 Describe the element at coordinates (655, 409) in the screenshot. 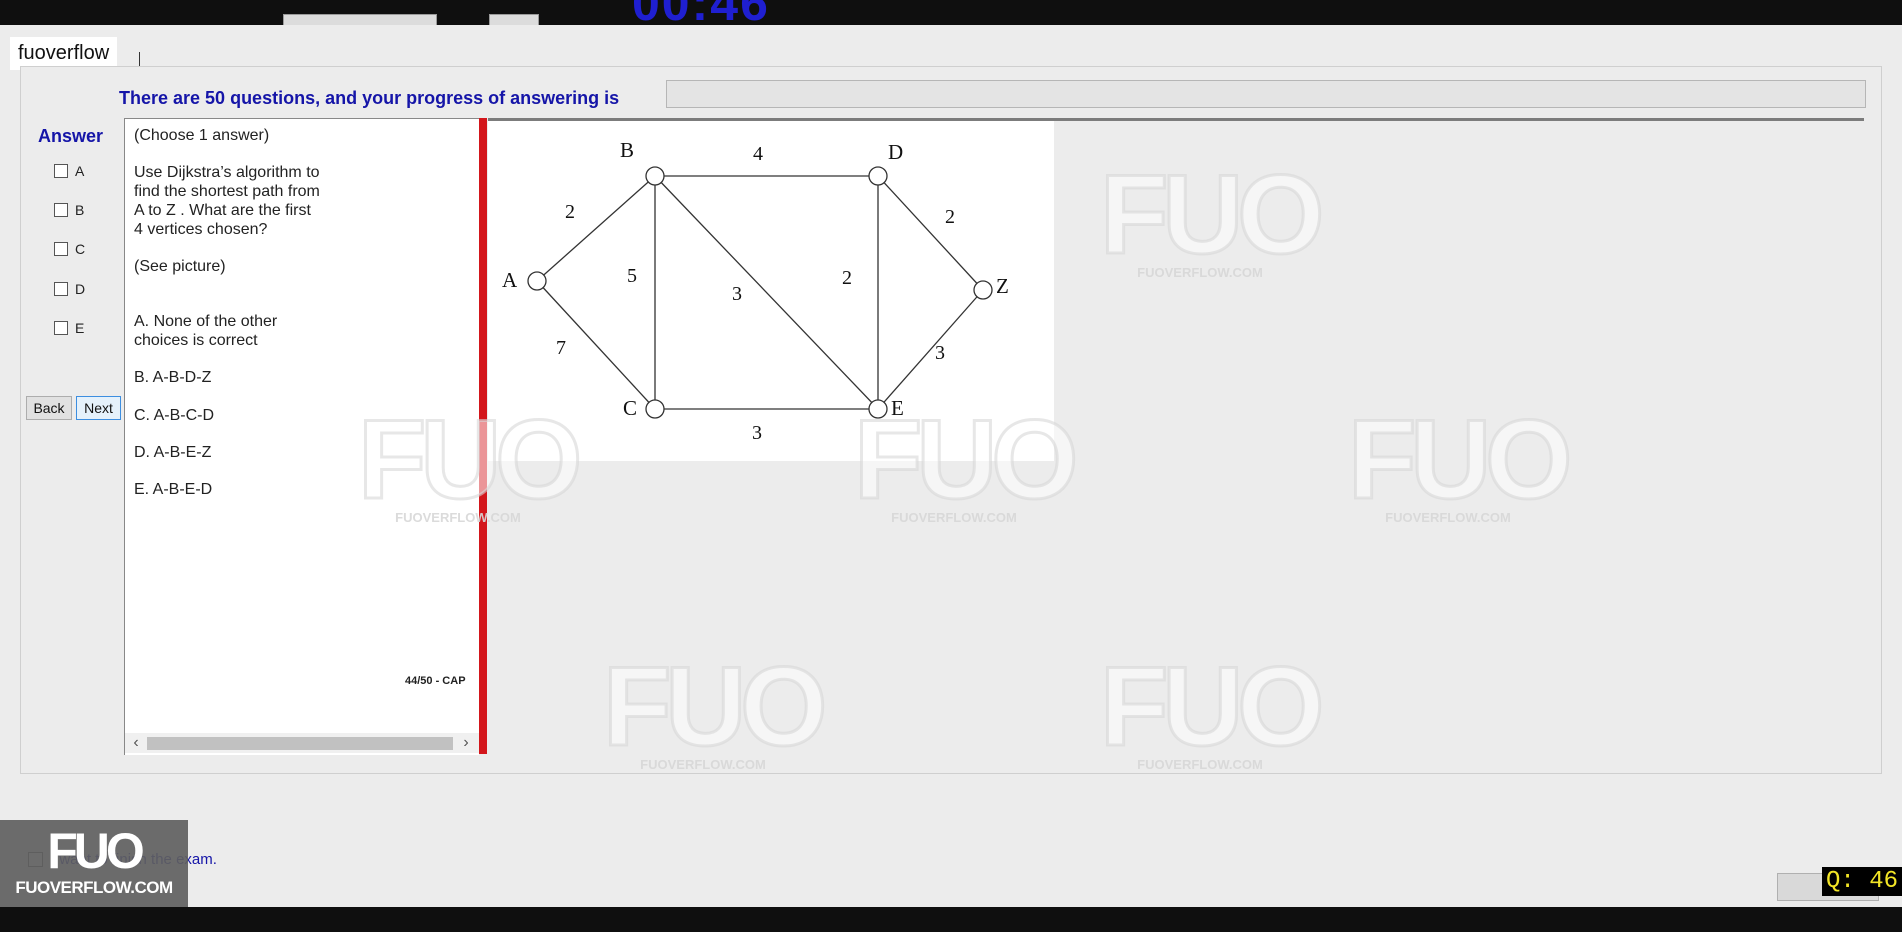

I see `vertex-c` at that location.